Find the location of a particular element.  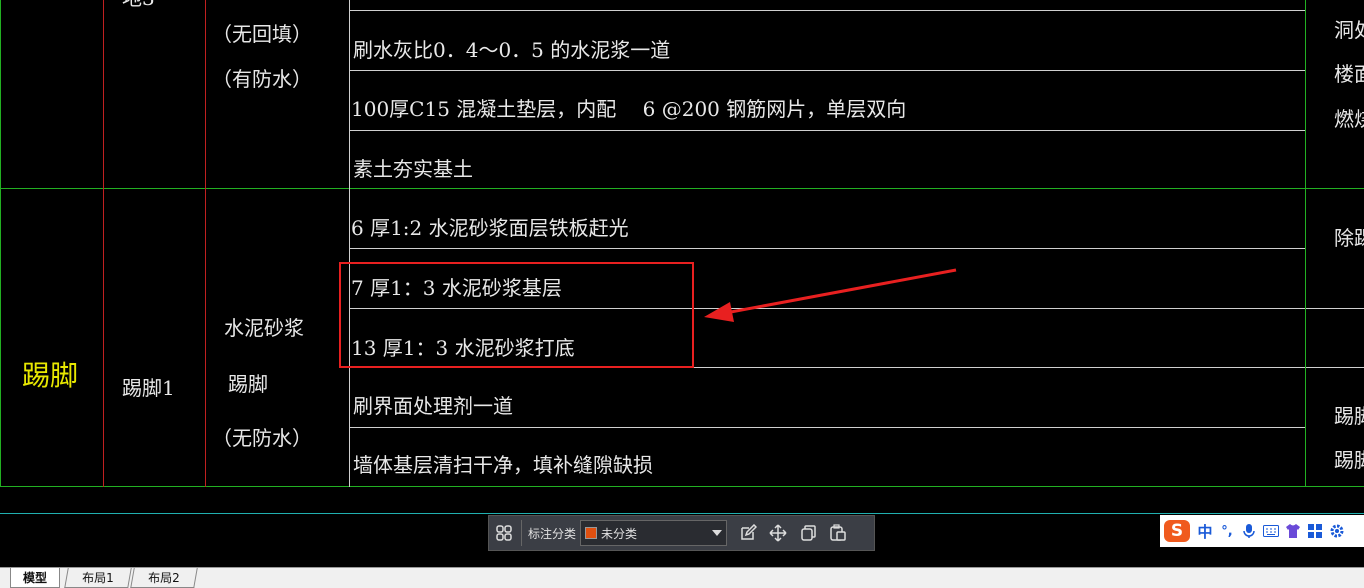

ime-punct: °, is located at coordinates (1227, 531).